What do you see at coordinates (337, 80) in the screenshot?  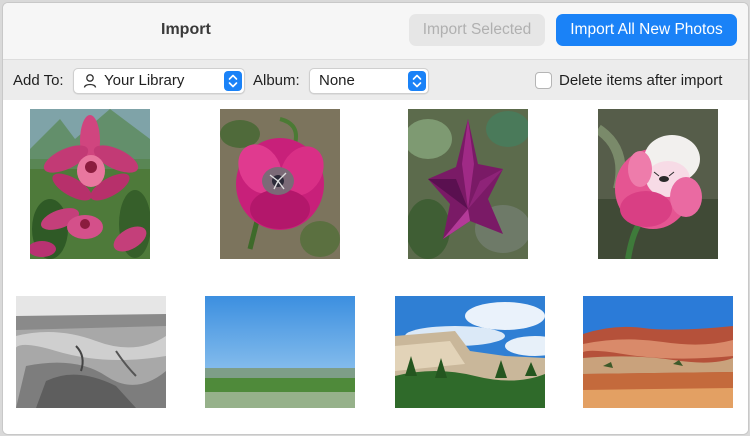 I see `album-select-value: None` at bounding box center [337, 80].